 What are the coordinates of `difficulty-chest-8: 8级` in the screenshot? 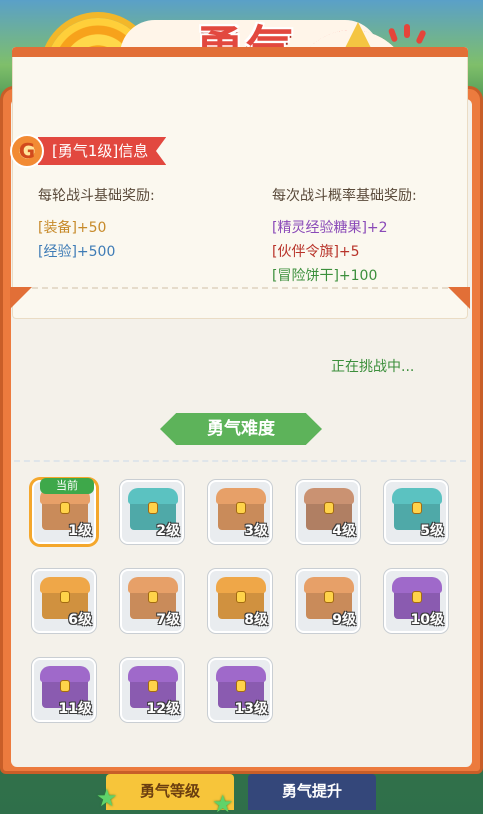 It's located at (240, 601).